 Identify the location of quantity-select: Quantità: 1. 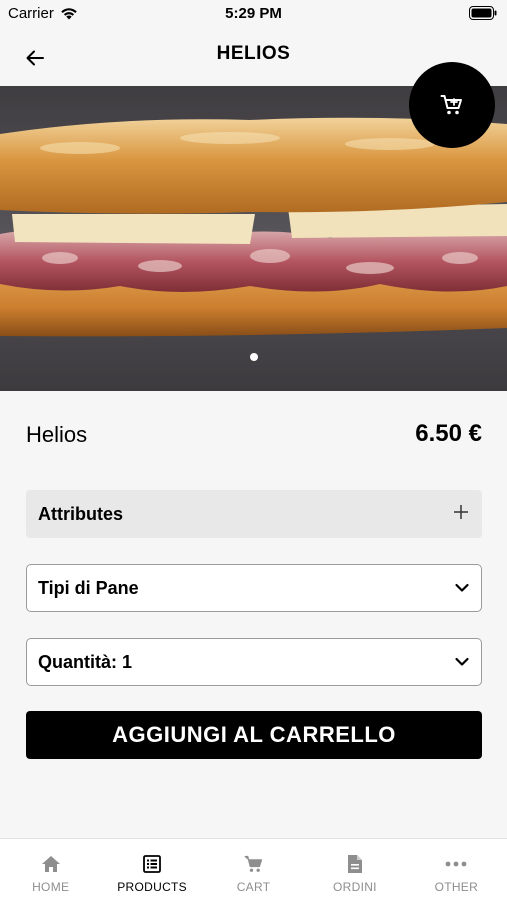
(254, 662).